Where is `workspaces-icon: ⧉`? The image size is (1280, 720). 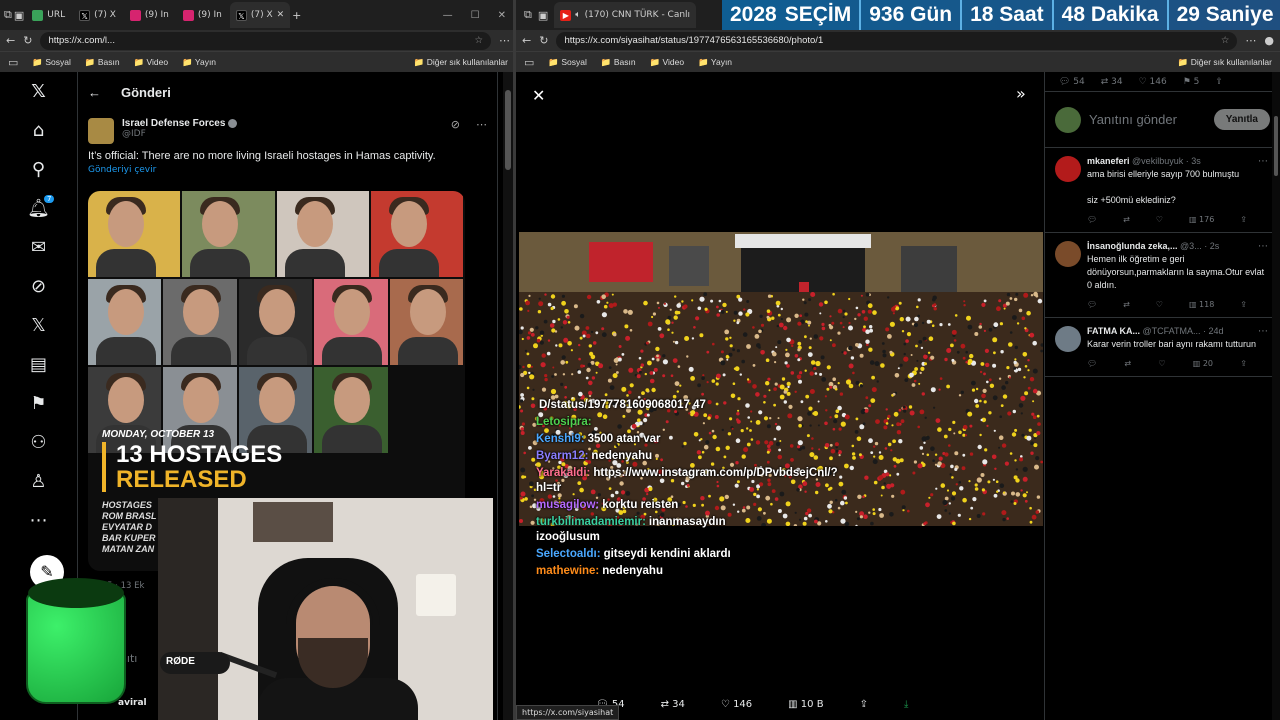
workspaces-icon: ⧉ is located at coordinates (8, 15).